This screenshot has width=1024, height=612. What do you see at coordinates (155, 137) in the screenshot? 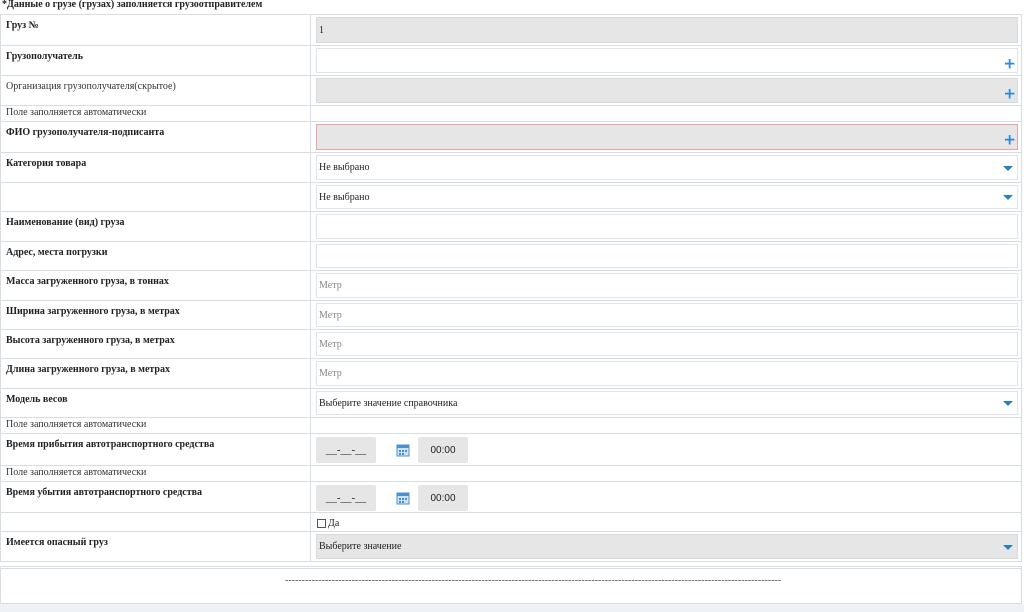
I see `signer-label: ФИО грузополучателя-подписанта` at bounding box center [155, 137].